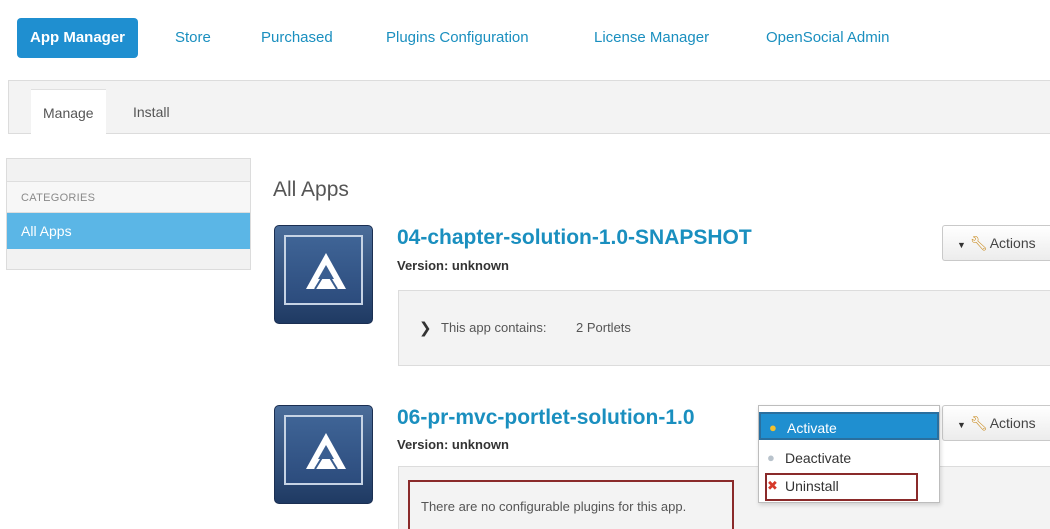  What do you see at coordinates (193, 38) in the screenshot?
I see `tab-store: Store` at bounding box center [193, 38].